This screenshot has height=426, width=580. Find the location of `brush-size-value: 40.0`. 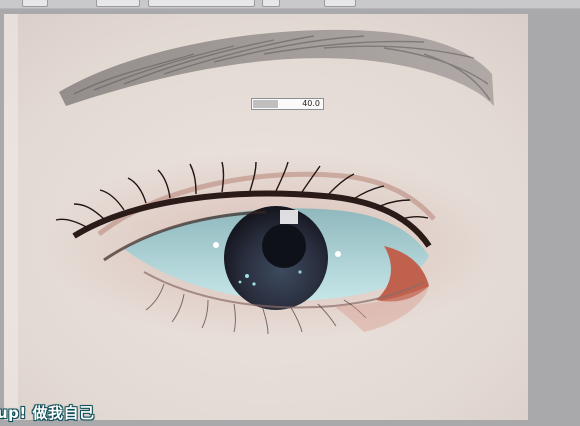

brush-size-value: 40.0 is located at coordinates (311, 103).